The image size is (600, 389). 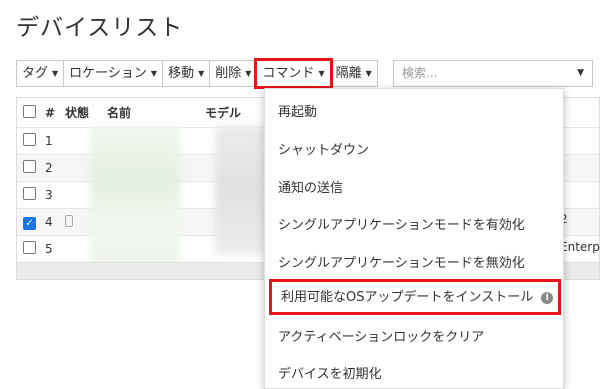 What do you see at coordinates (108, 73) in the screenshot?
I see `location-label: ロケーション` at bounding box center [108, 73].